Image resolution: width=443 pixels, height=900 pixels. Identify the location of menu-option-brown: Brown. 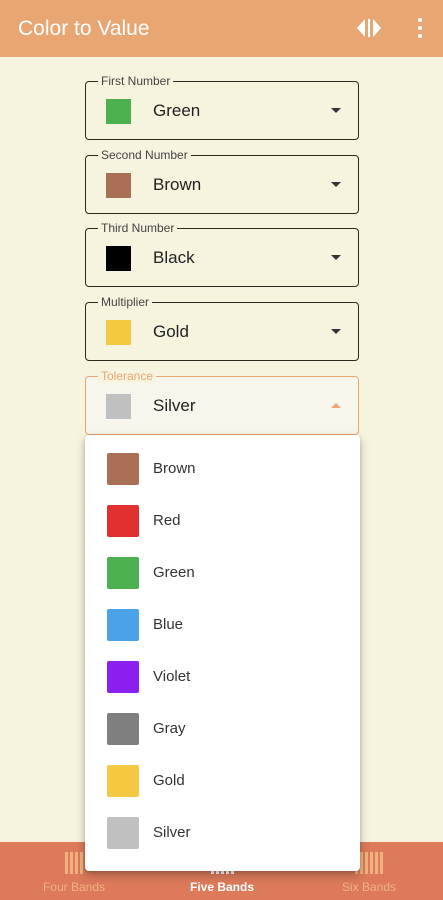
(222, 469).